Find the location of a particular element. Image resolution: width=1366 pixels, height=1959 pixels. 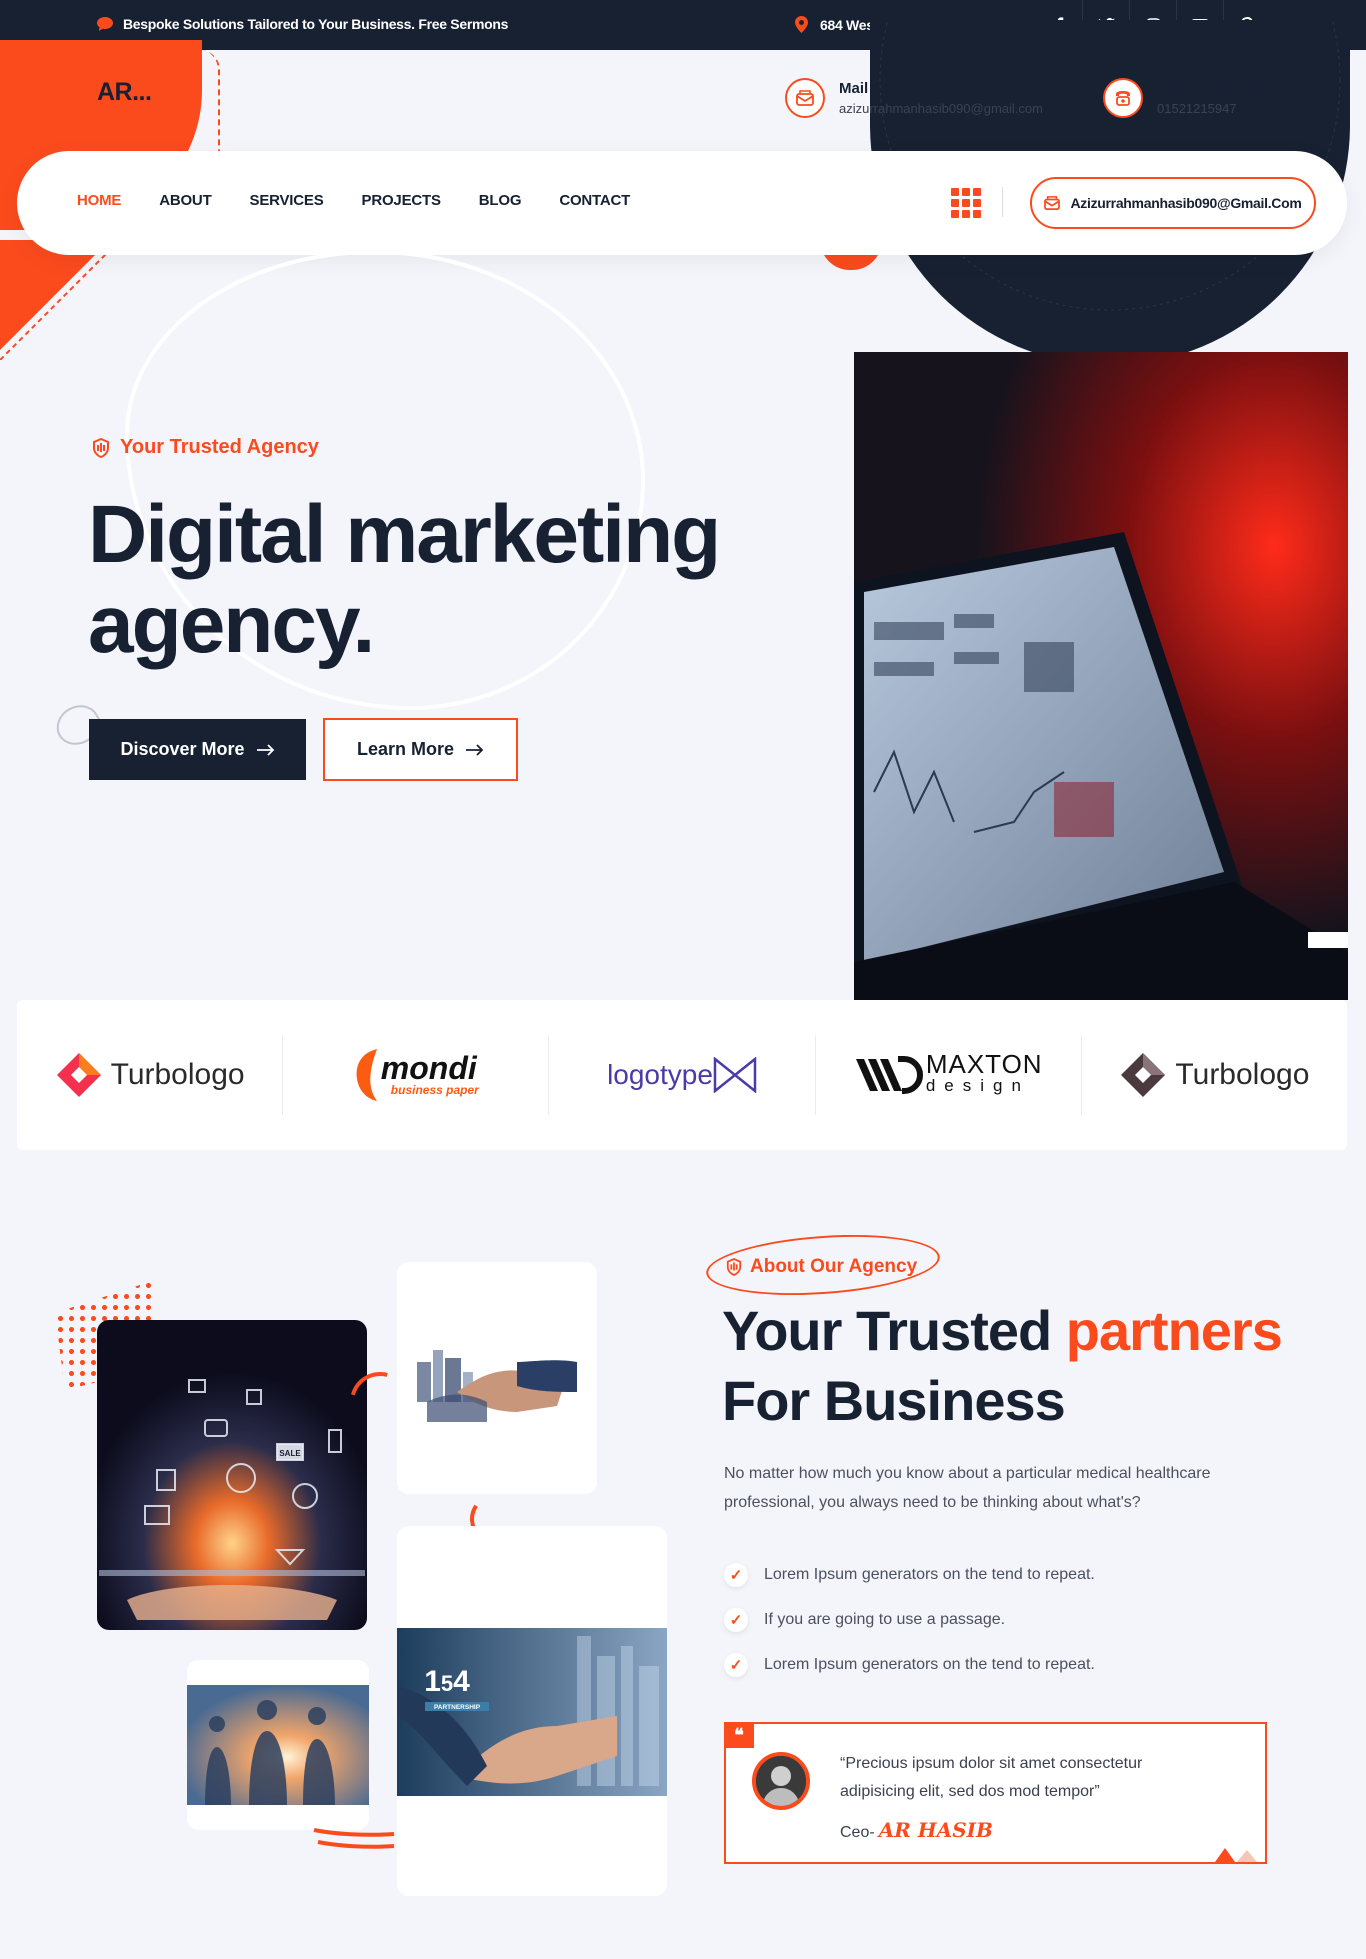

phone-icon is located at coordinates (1123, 98).